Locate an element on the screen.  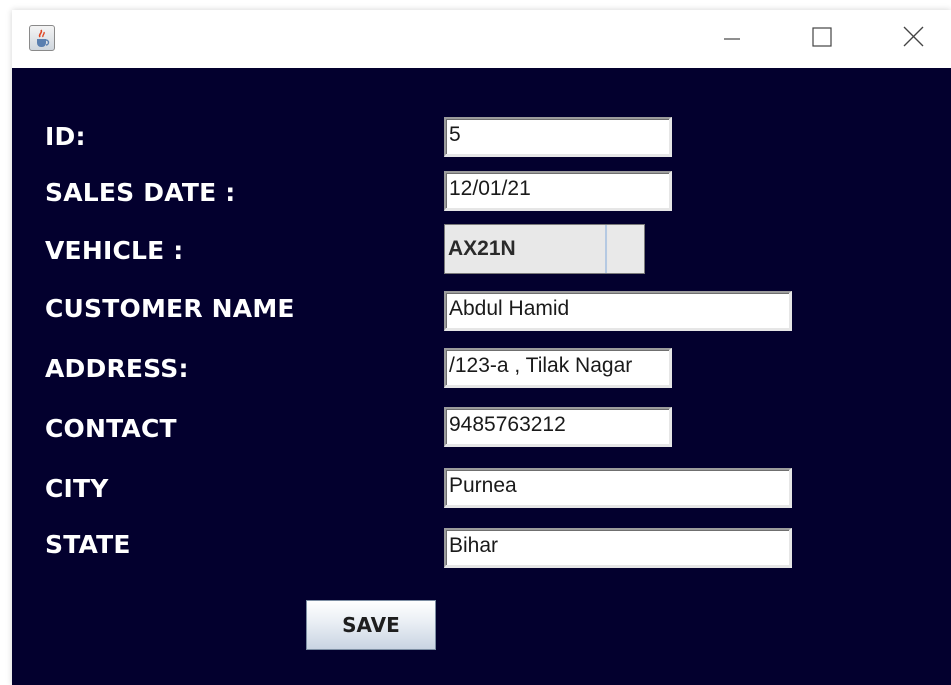
customer-name-label: CUSTOMER NAME is located at coordinates (170, 308).